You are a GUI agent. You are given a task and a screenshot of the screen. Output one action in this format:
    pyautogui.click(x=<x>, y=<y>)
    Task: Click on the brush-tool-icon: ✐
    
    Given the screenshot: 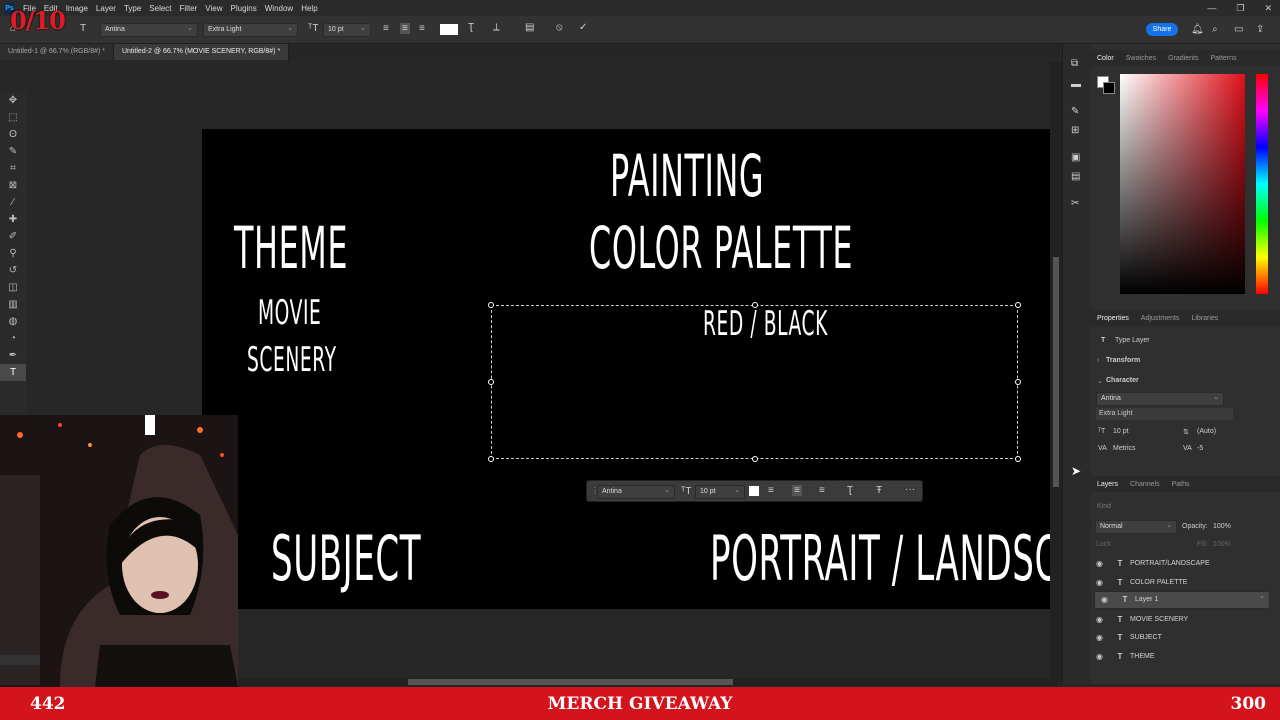 What is the action you would take?
    pyautogui.click(x=13, y=236)
    